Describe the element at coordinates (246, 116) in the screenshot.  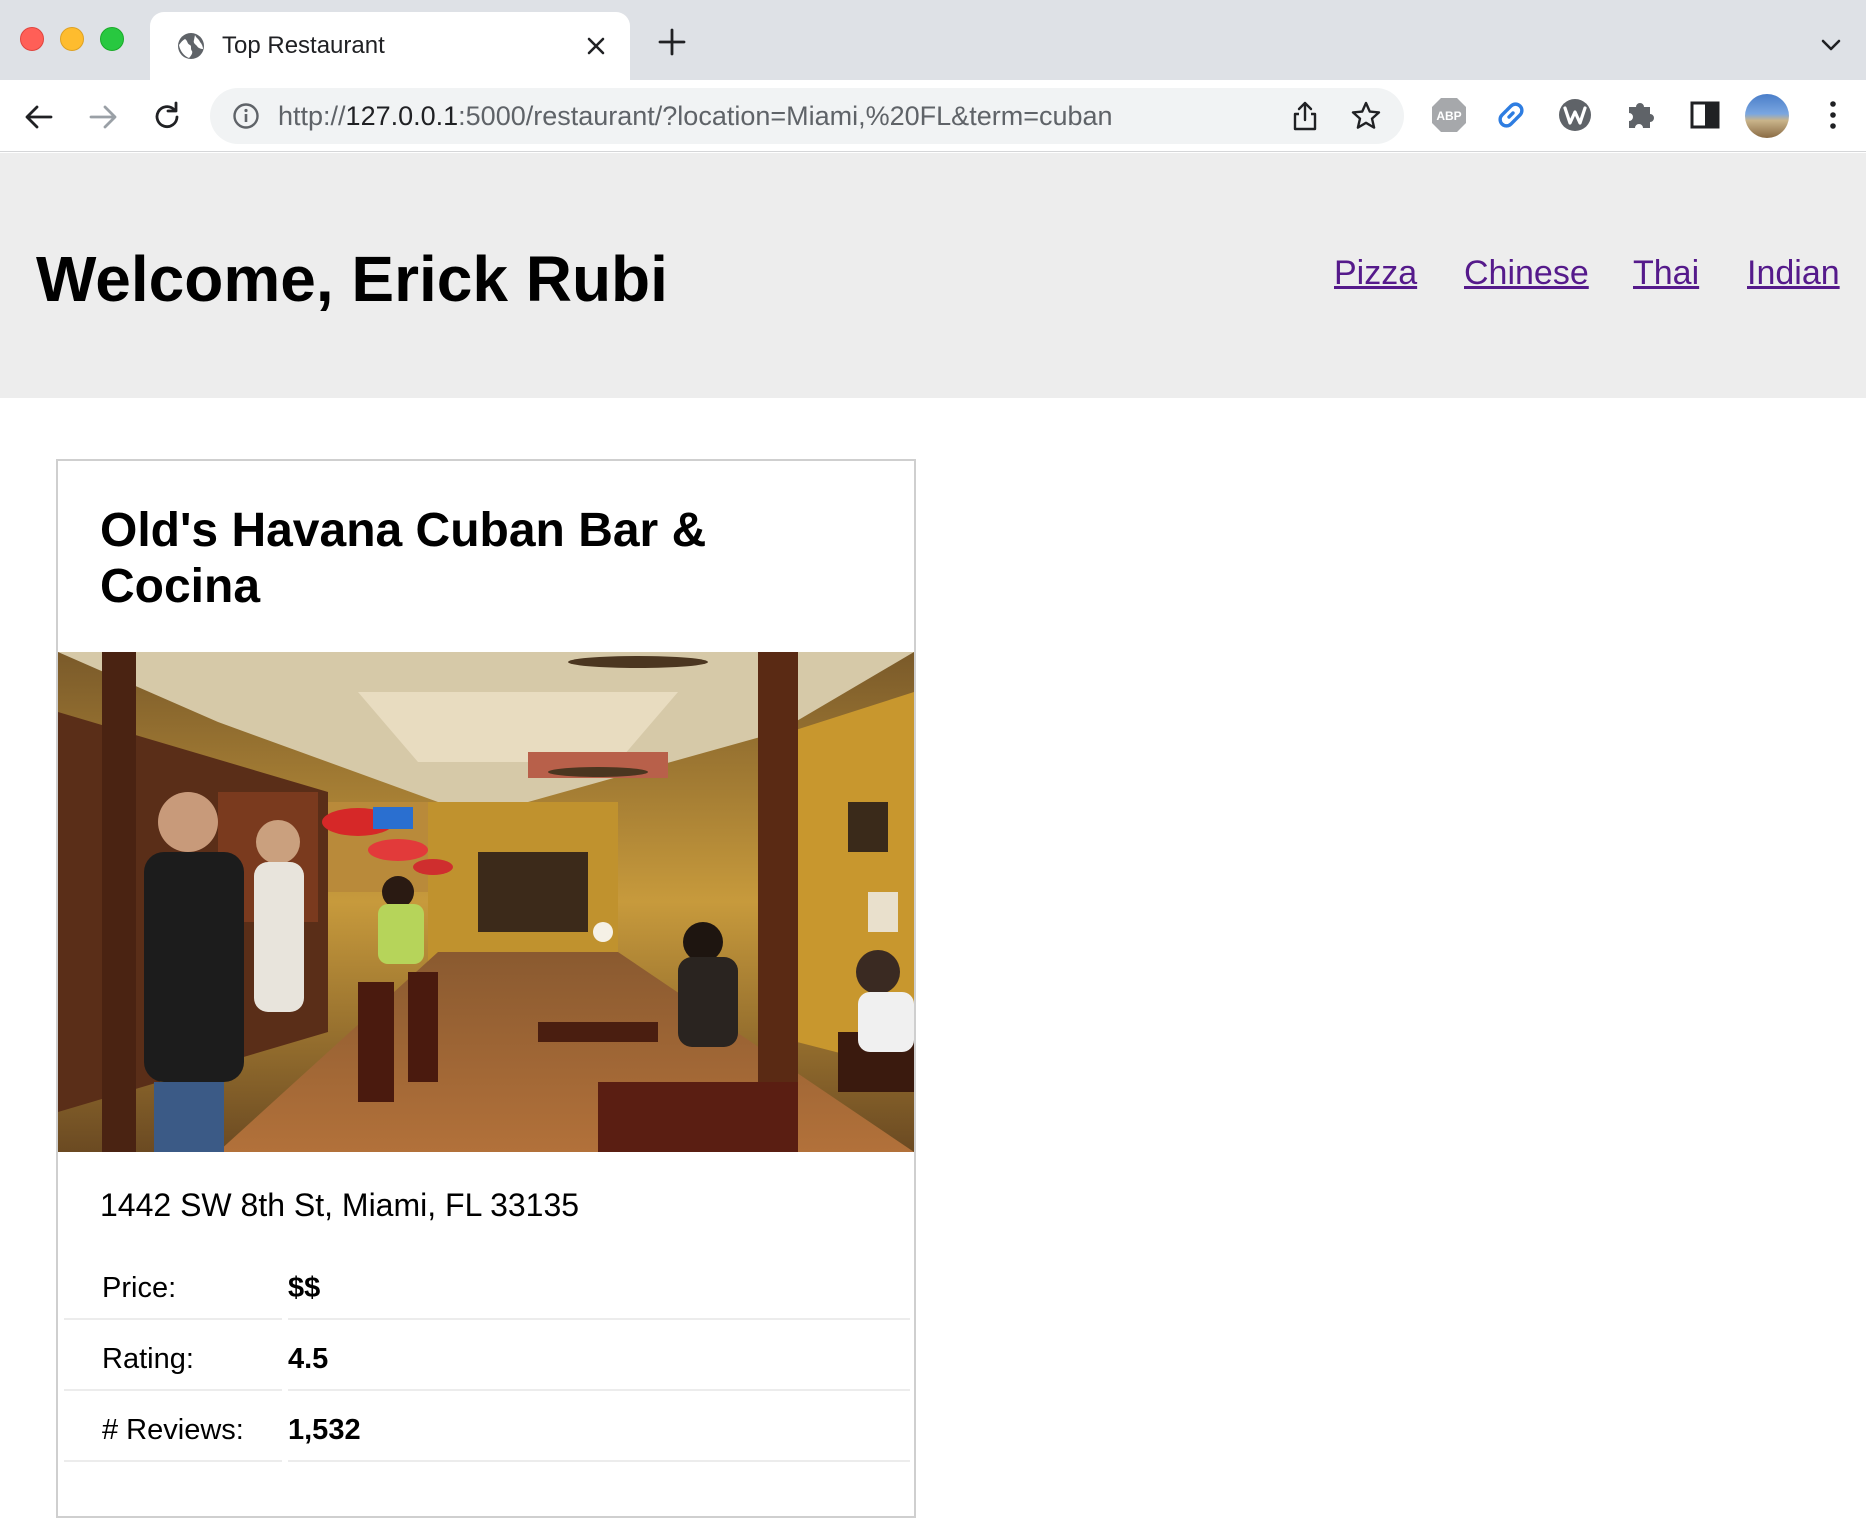
I see `info-icon` at that location.